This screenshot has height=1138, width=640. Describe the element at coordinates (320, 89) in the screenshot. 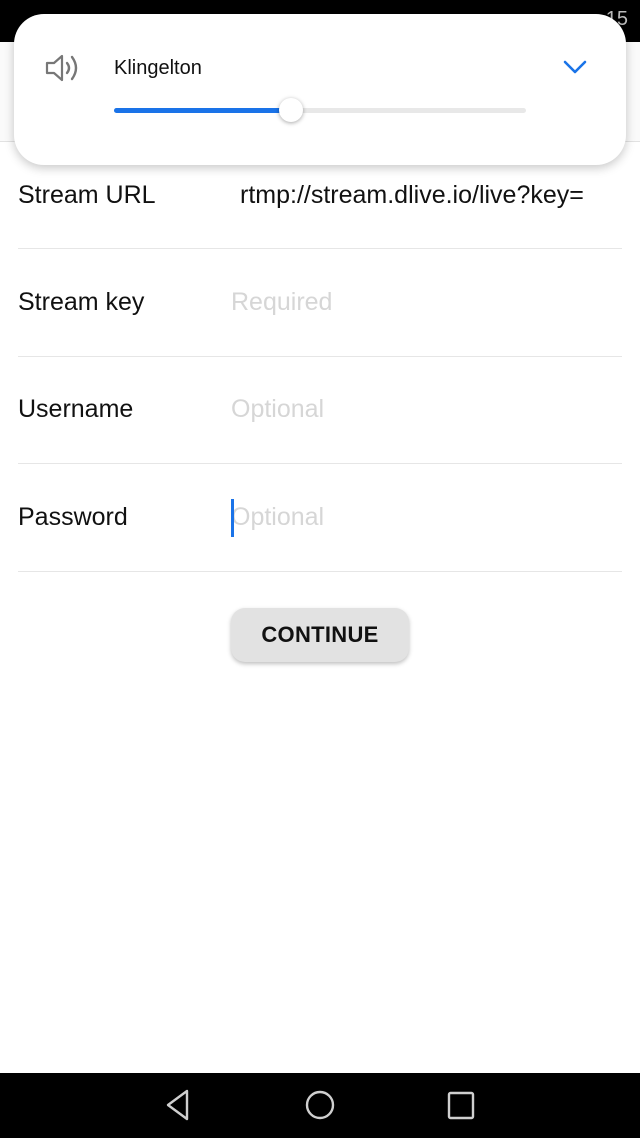

I see `volume-panel: Klingelton` at that location.